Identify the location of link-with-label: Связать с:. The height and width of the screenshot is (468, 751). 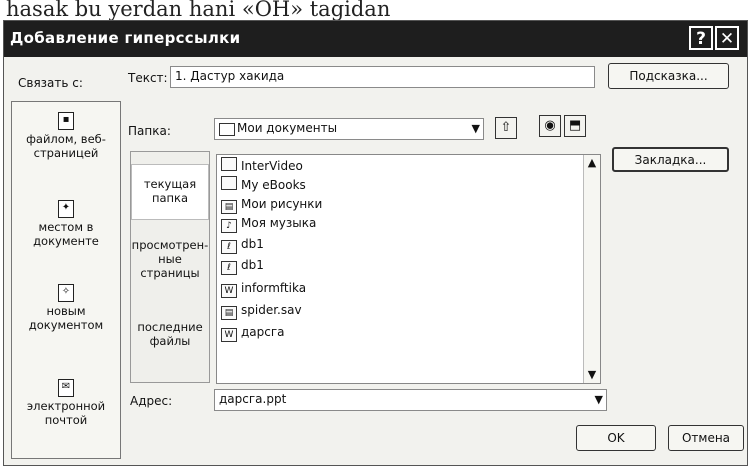
(50, 83).